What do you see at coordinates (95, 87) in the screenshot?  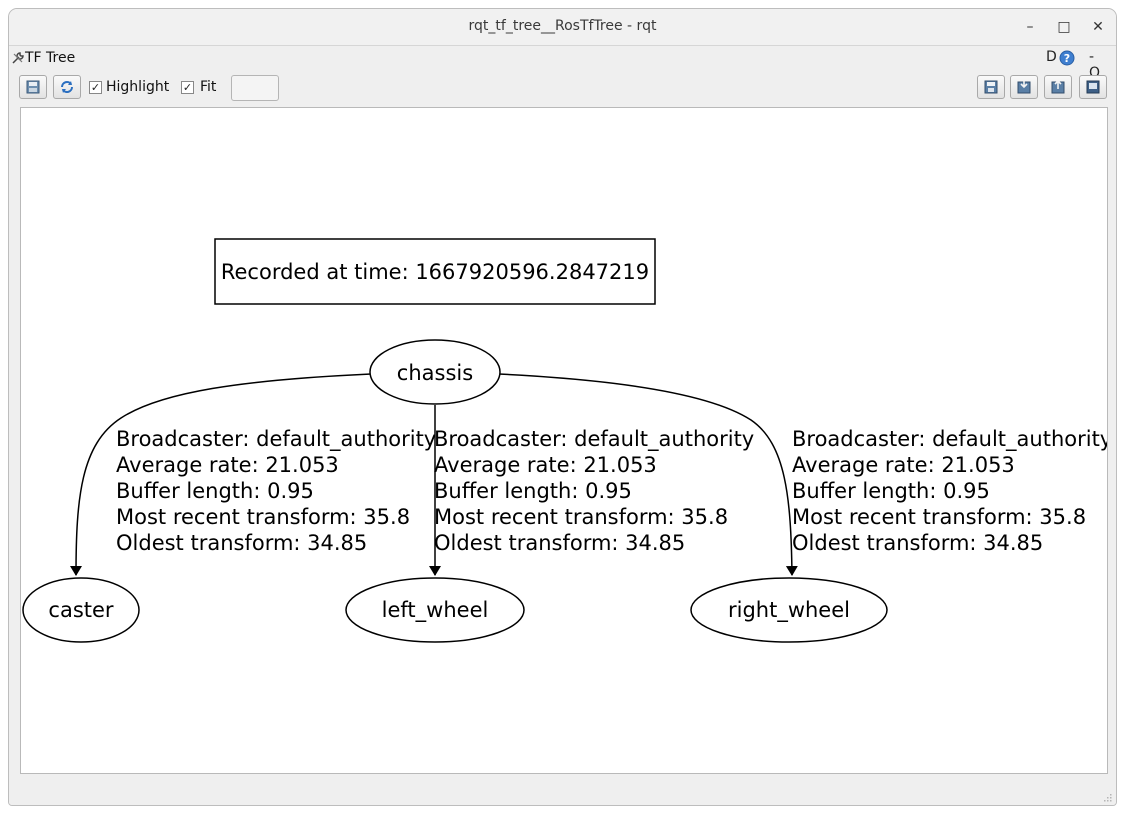 I see `highlight-checkbox: ✓` at bounding box center [95, 87].